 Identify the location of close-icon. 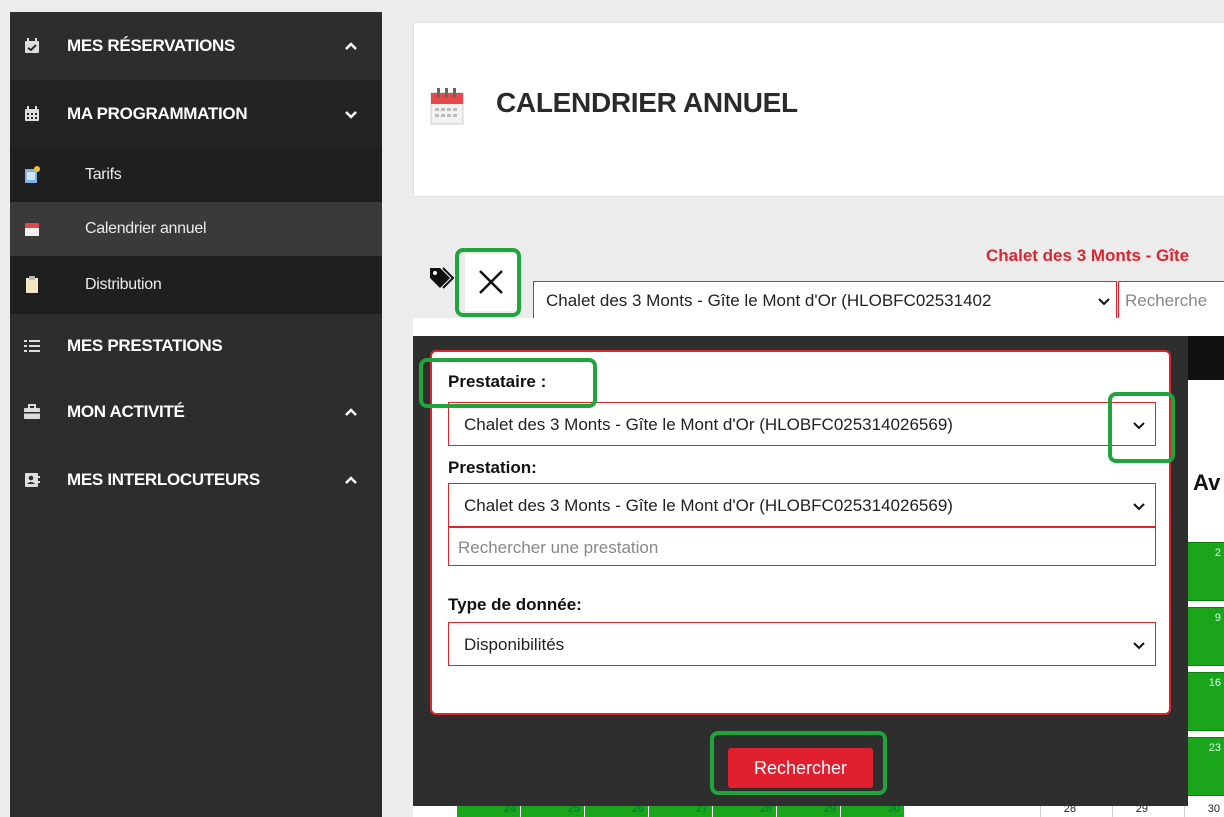
(491, 282).